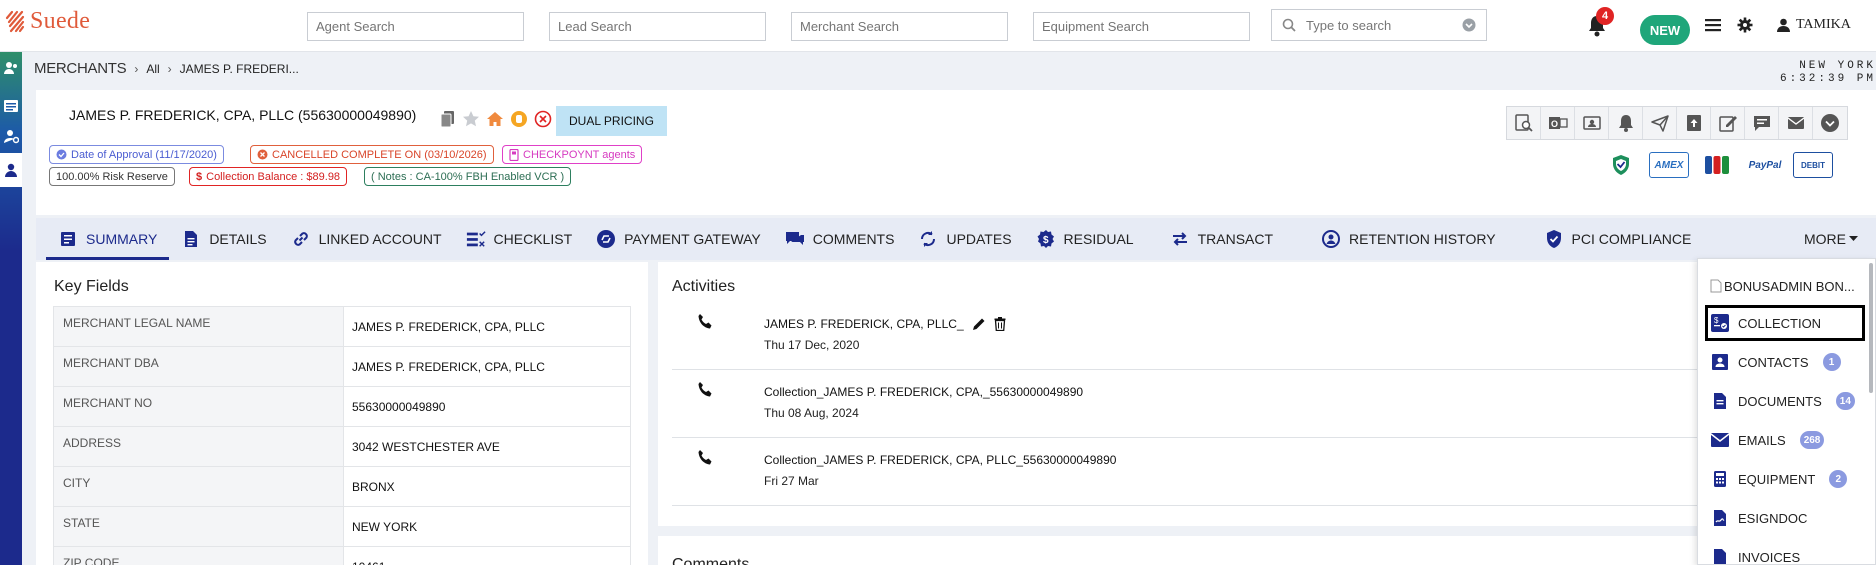  What do you see at coordinates (1728, 123) in the screenshot?
I see `edit-icon` at bounding box center [1728, 123].